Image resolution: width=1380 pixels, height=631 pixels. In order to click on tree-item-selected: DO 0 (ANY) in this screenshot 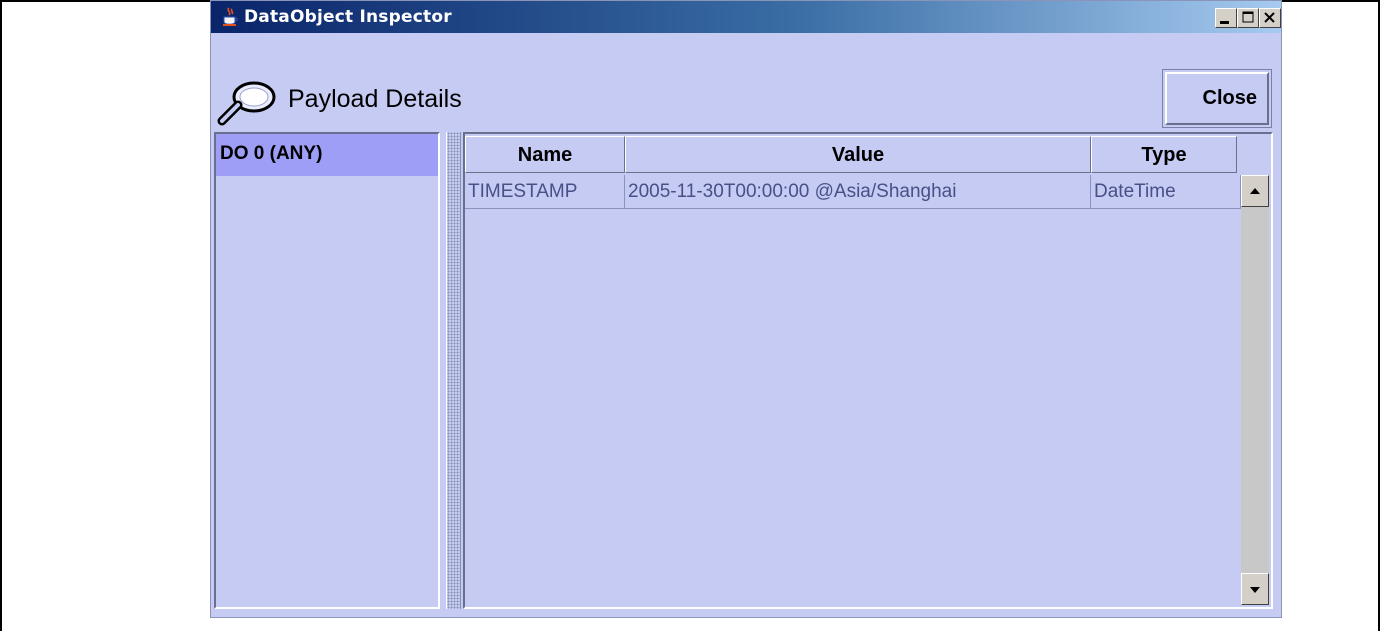, I will do `click(327, 155)`.